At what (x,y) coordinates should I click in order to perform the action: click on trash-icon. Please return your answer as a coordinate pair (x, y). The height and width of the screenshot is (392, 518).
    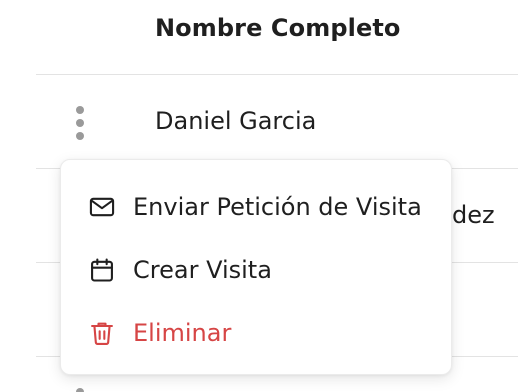
    Looking at the image, I should click on (102, 334).